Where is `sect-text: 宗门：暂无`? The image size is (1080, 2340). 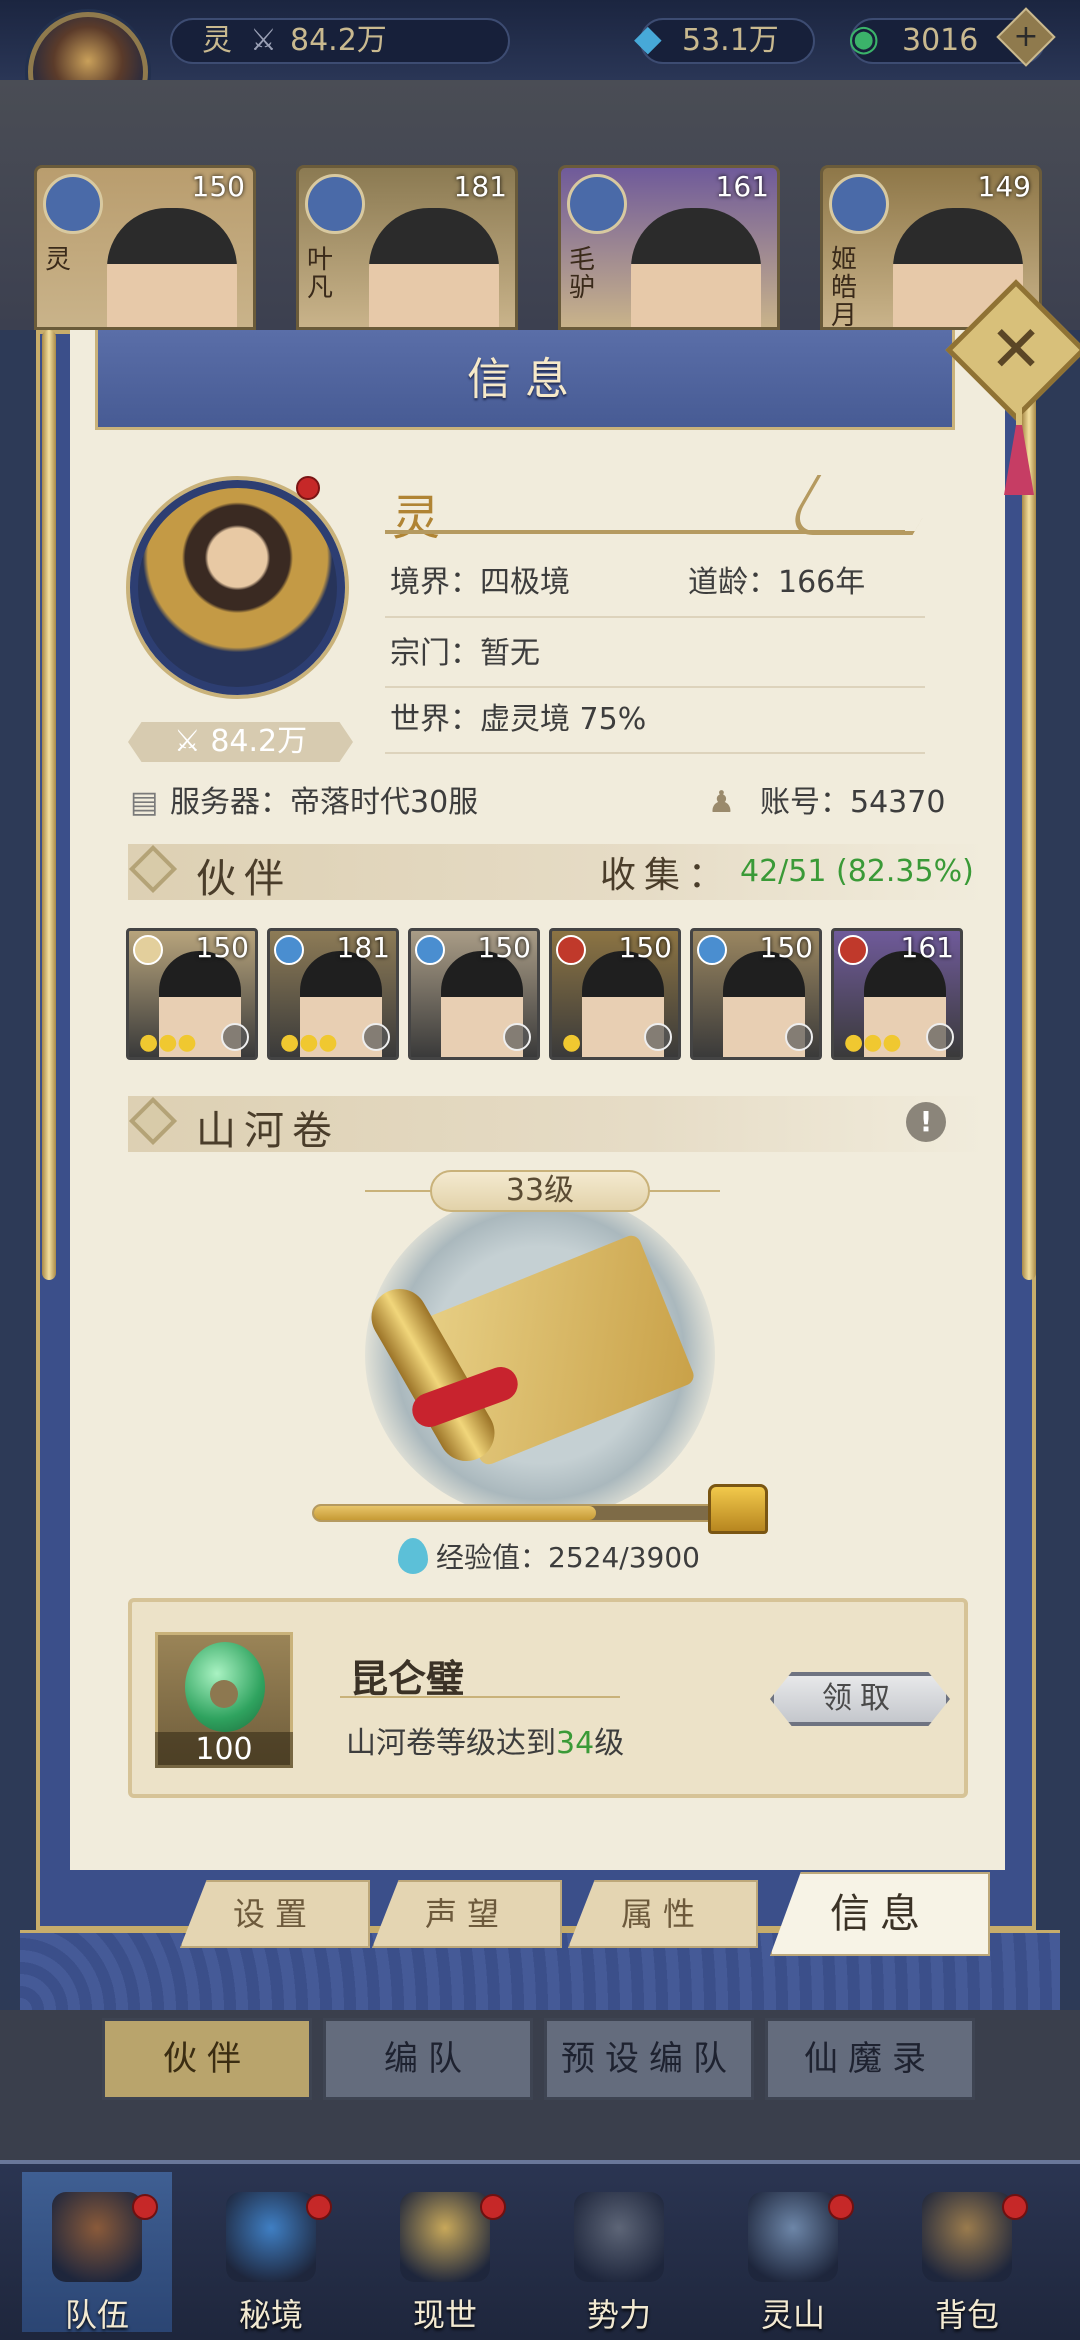 sect-text: 宗门：暂无 is located at coordinates (465, 653).